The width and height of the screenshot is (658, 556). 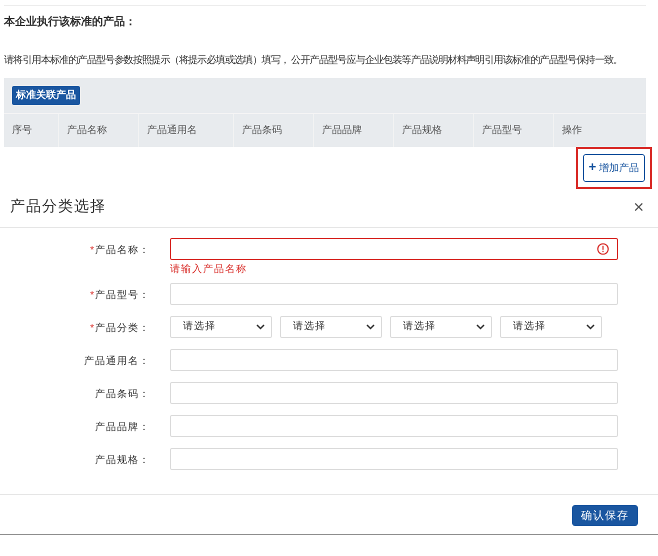 I want to click on input-field, so click(x=394, y=249).